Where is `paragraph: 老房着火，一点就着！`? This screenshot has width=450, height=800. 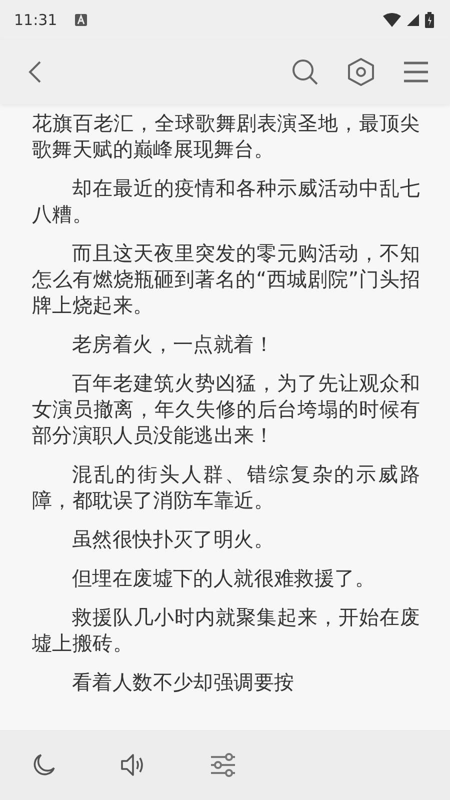 paragraph: 老房着火，一点就着！ is located at coordinates (173, 344).